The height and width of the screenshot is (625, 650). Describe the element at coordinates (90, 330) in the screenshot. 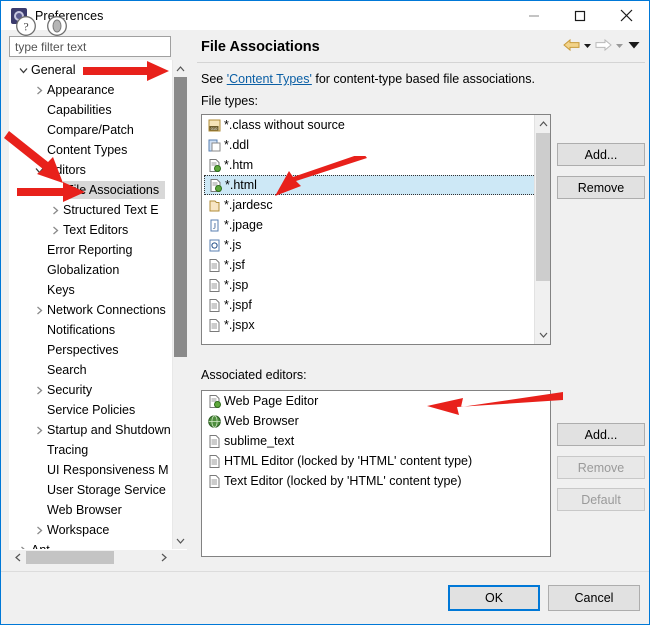

I see `sidebar-item-notifications: Notifications` at that location.